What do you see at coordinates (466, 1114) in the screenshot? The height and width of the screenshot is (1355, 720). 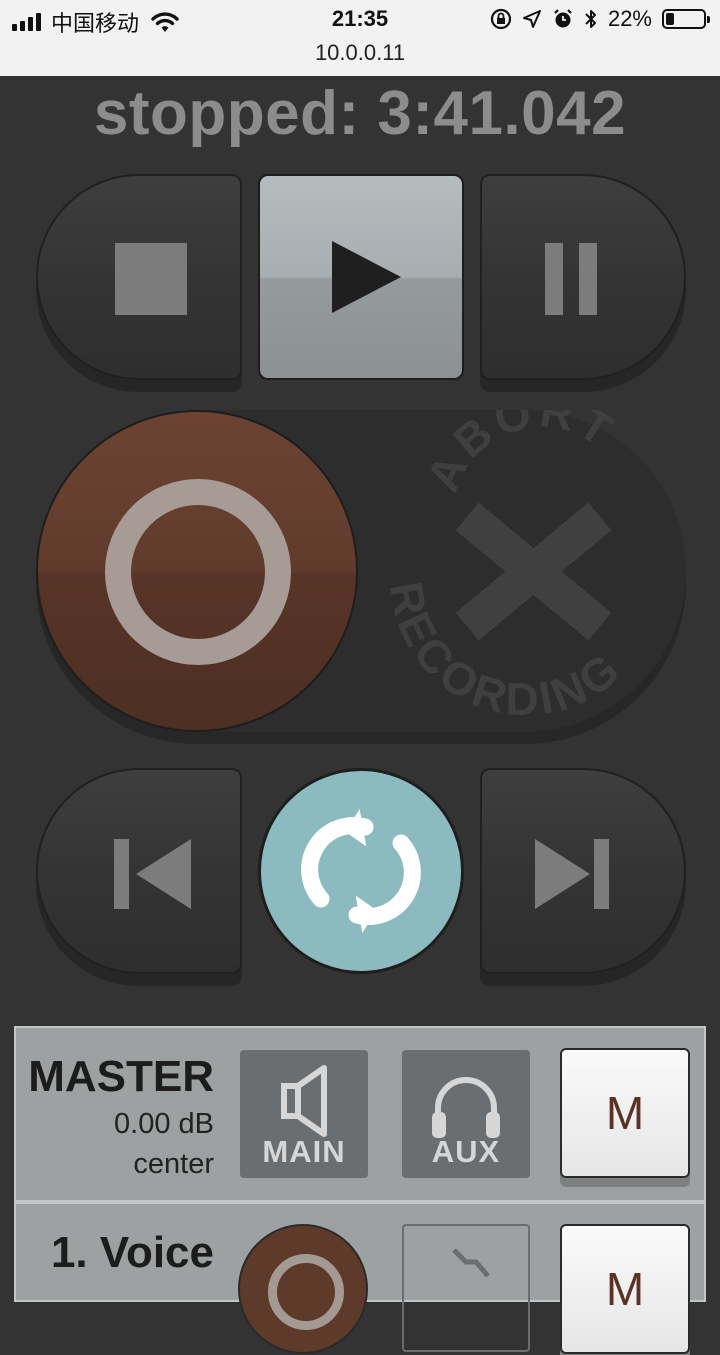 I see `aux-output-button: AUX` at bounding box center [466, 1114].